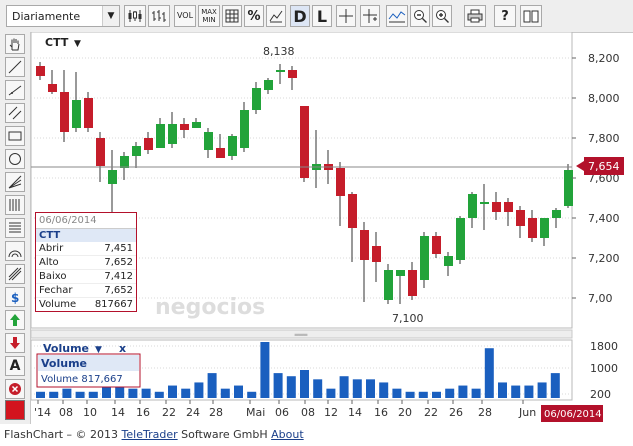  I want to click on candlestick-chart-button, so click(135, 16).